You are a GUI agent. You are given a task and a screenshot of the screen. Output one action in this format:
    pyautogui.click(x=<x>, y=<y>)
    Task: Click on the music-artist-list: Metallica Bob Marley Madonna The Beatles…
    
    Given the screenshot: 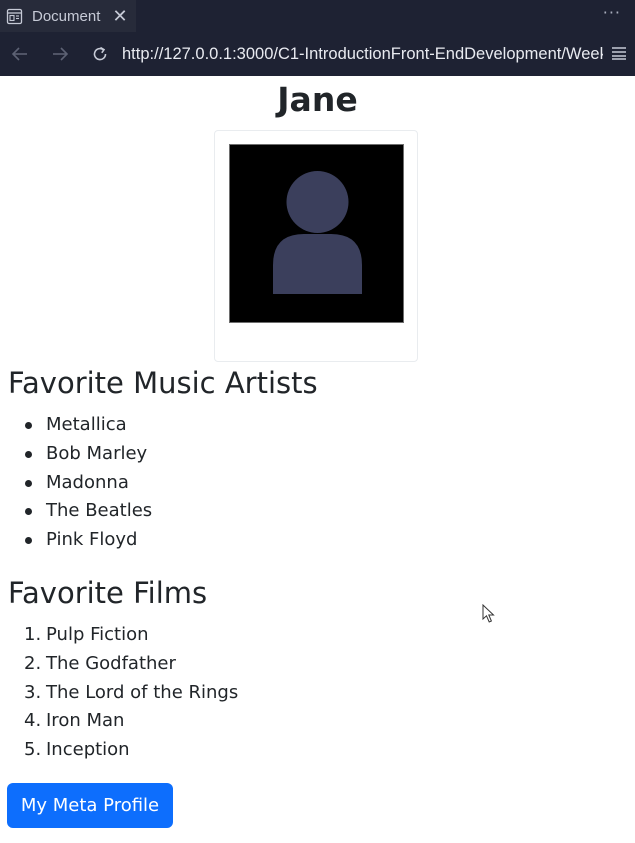 What is the action you would take?
    pyautogui.click(x=88, y=483)
    